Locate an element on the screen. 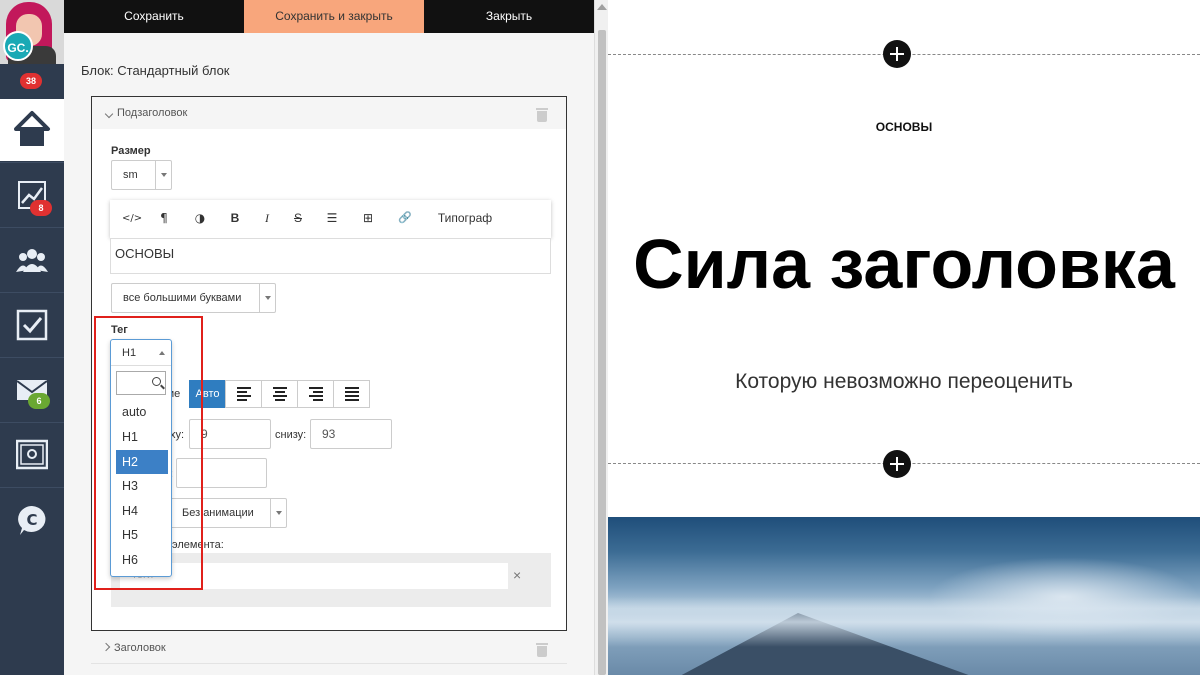  margin-bottom-label: снизу: is located at coordinates (291, 435).